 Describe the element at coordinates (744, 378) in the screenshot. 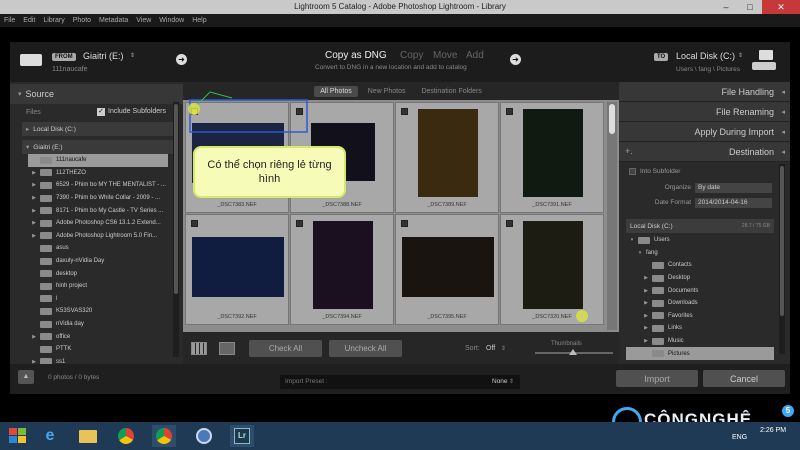

I see `cancel-button: Cancel` at that location.